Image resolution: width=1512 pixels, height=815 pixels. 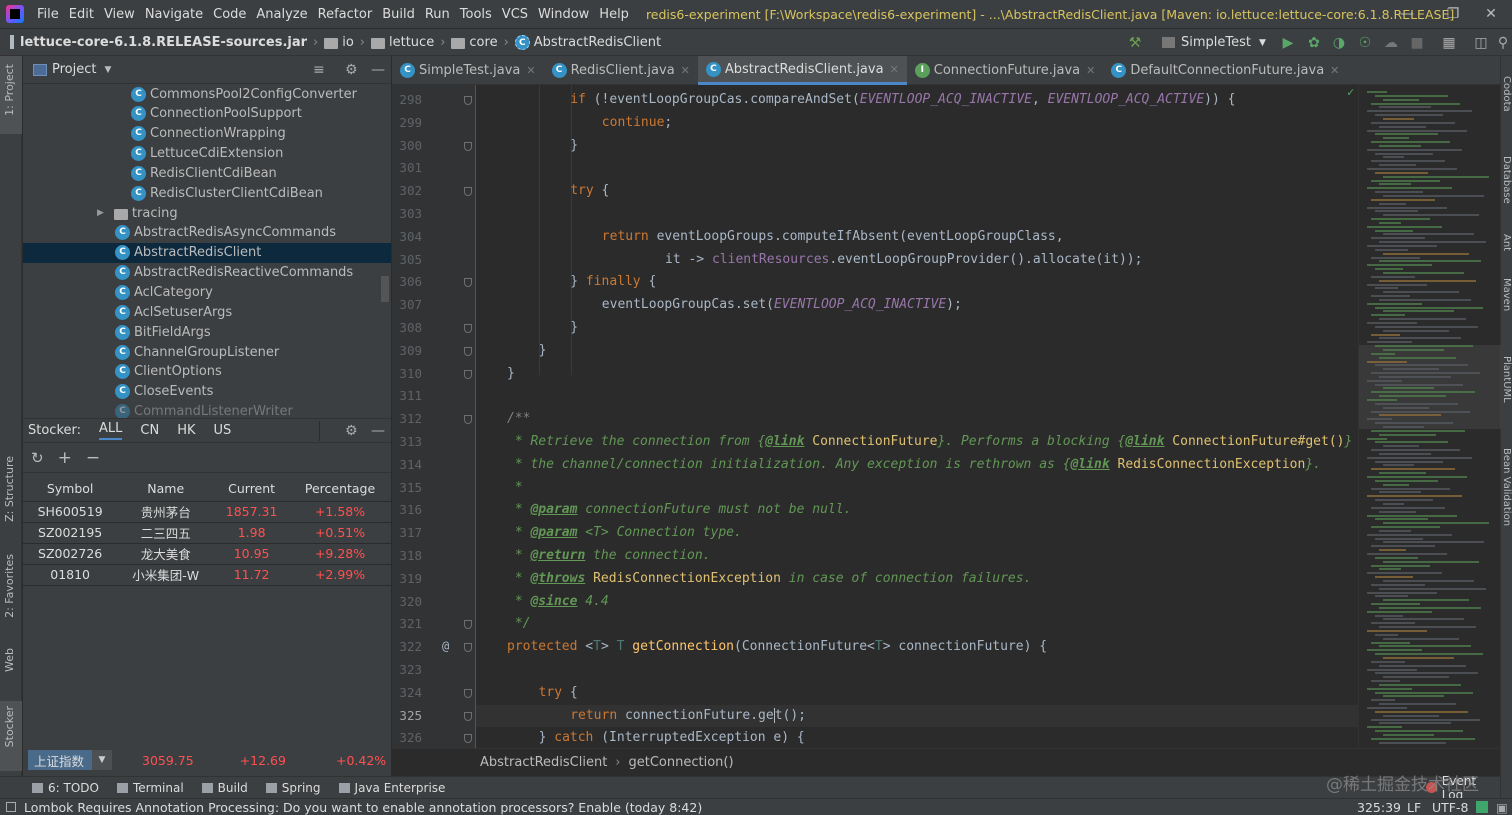 What do you see at coordinates (149, 430) in the screenshot?
I see `tab-cn: CN` at bounding box center [149, 430].